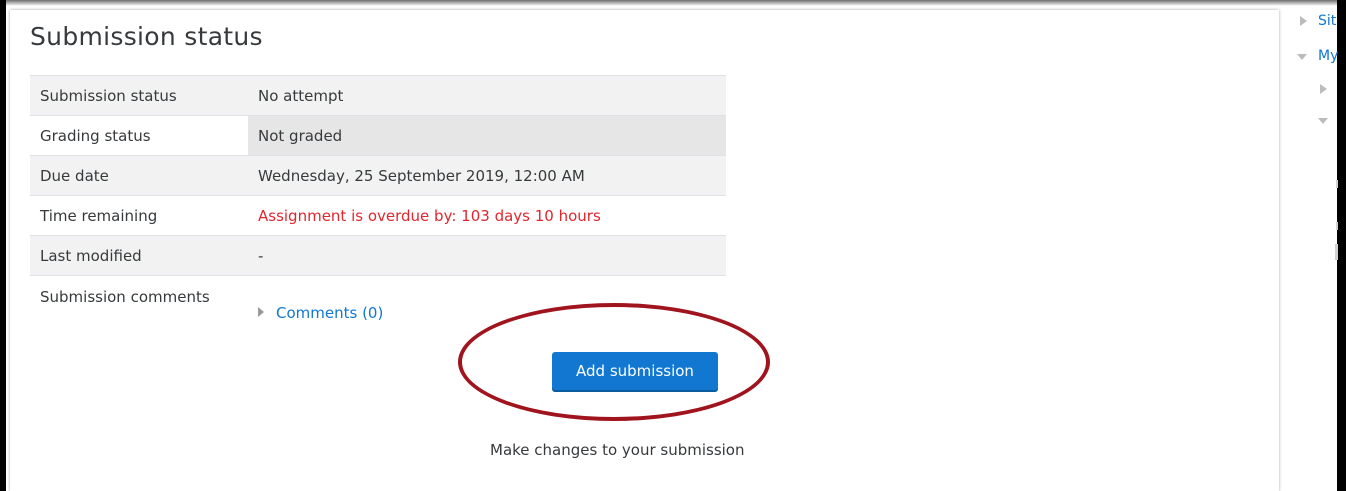  What do you see at coordinates (146, 36) in the screenshot?
I see `page-title: Submission status` at bounding box center [146, 36].